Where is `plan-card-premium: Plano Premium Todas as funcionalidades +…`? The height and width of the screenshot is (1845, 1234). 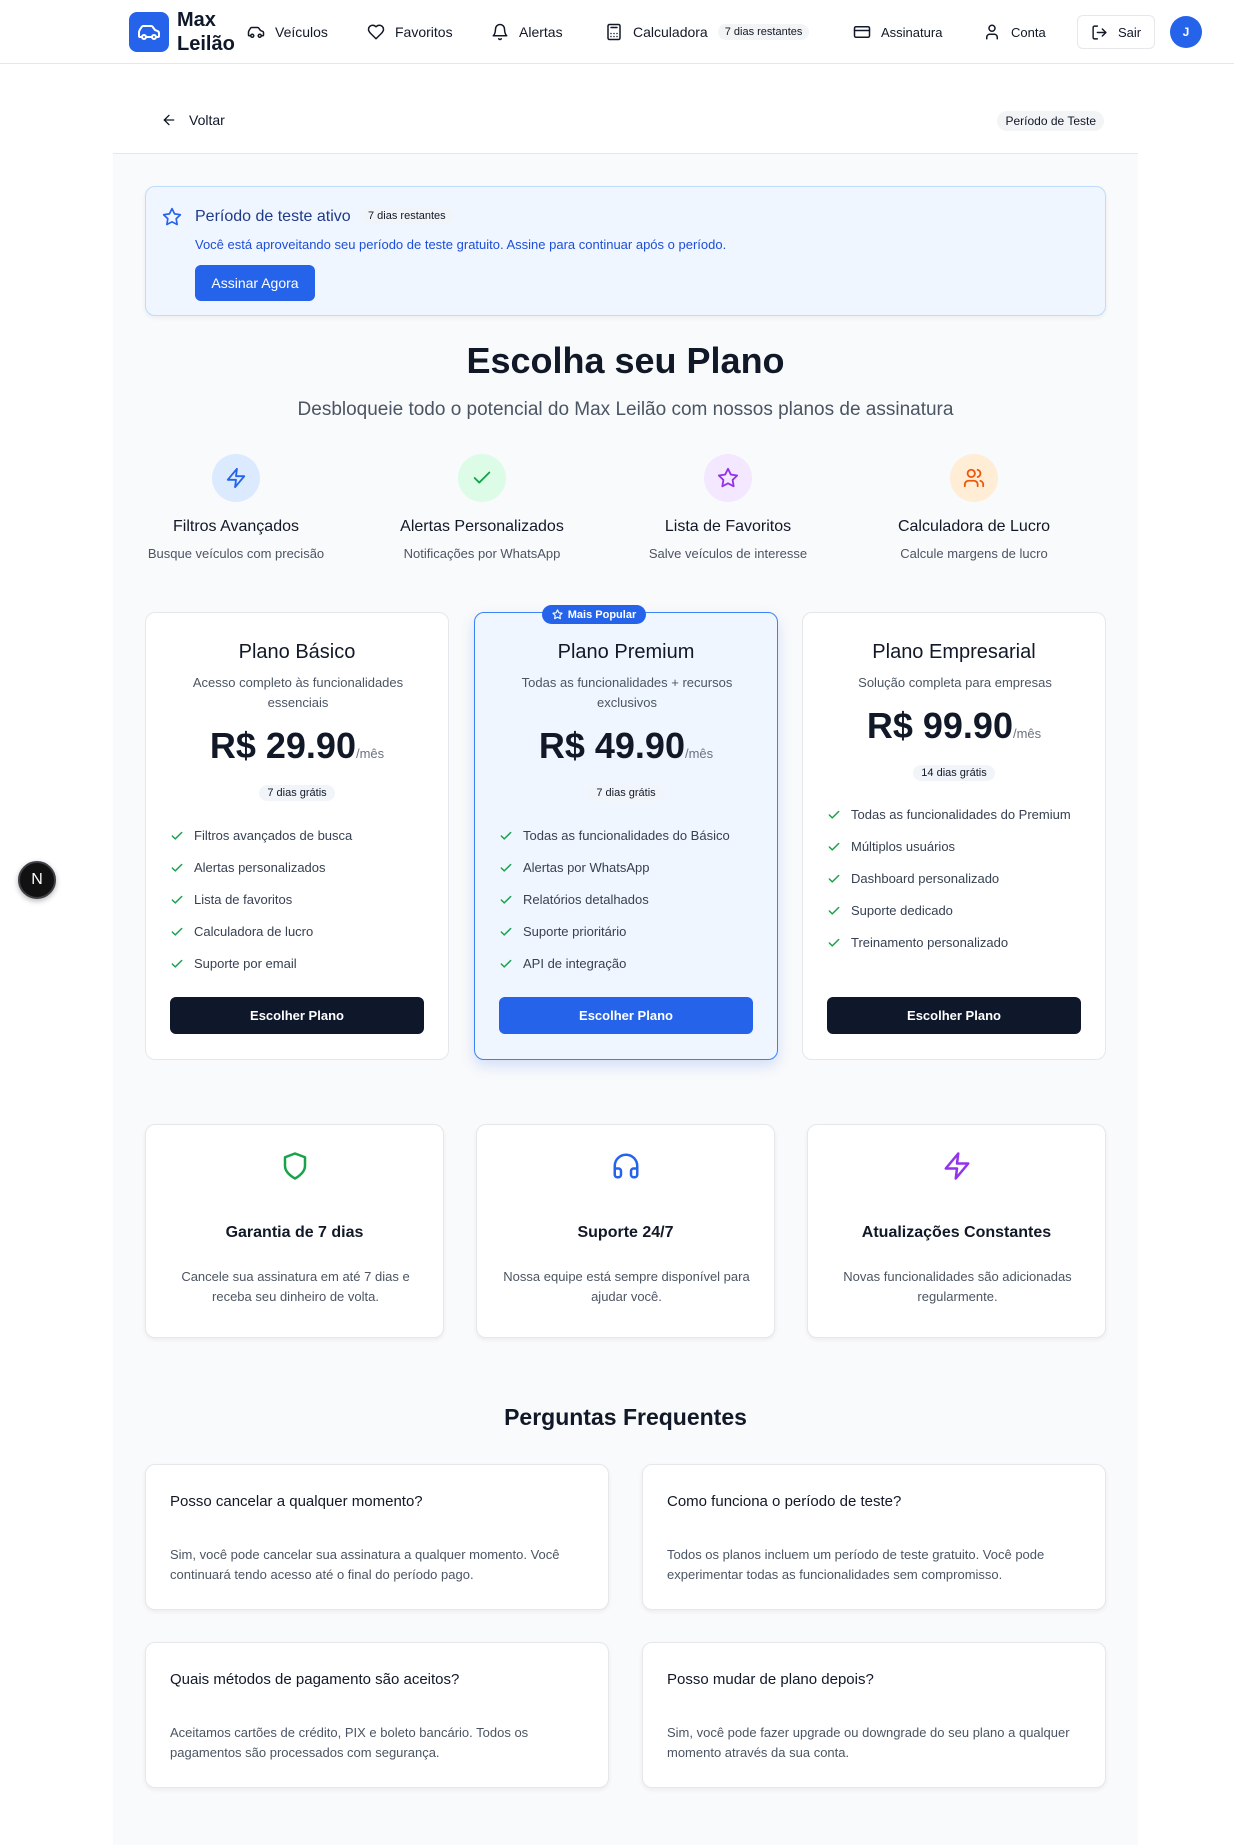
plan-card-premium: Plano Premium Todas as funcionalidades +… is located at coordinates (626, 836).